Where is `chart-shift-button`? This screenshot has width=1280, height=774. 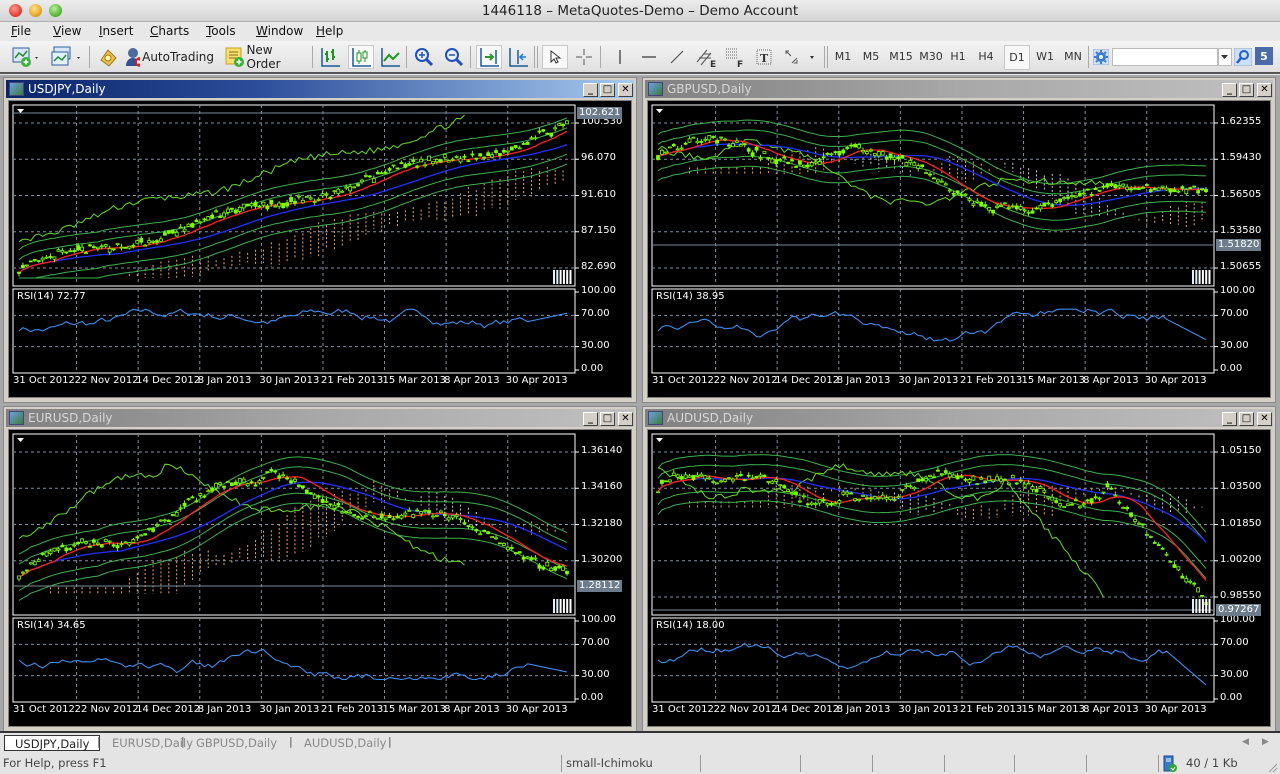
chart-shift-button is located at coordinates (518, 57).